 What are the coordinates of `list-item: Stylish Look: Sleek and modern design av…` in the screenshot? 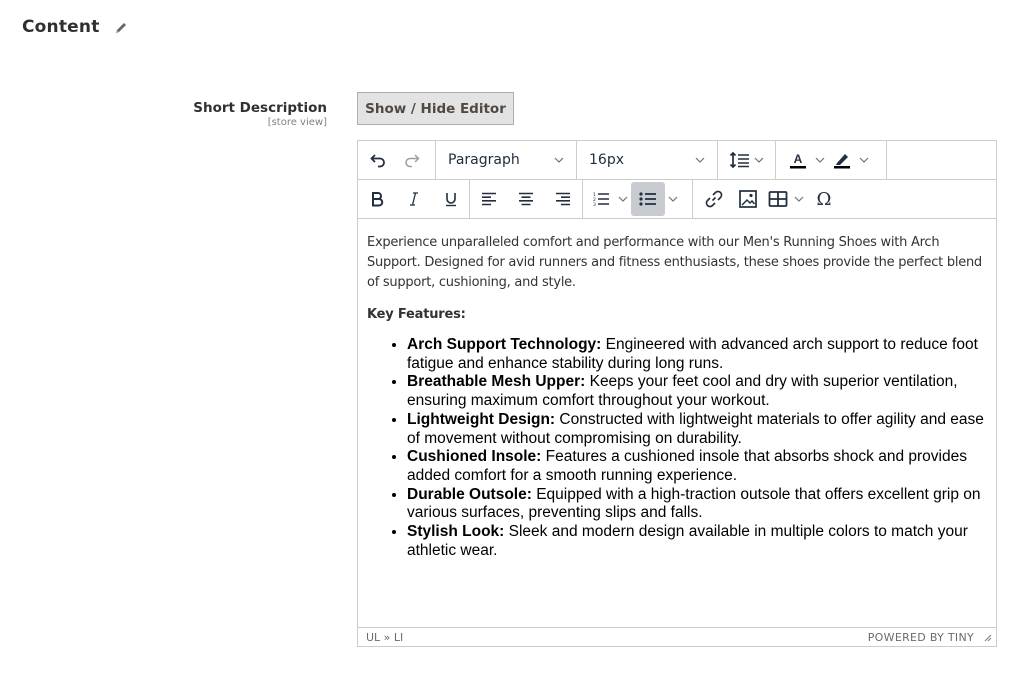 It's located at (697, 541).